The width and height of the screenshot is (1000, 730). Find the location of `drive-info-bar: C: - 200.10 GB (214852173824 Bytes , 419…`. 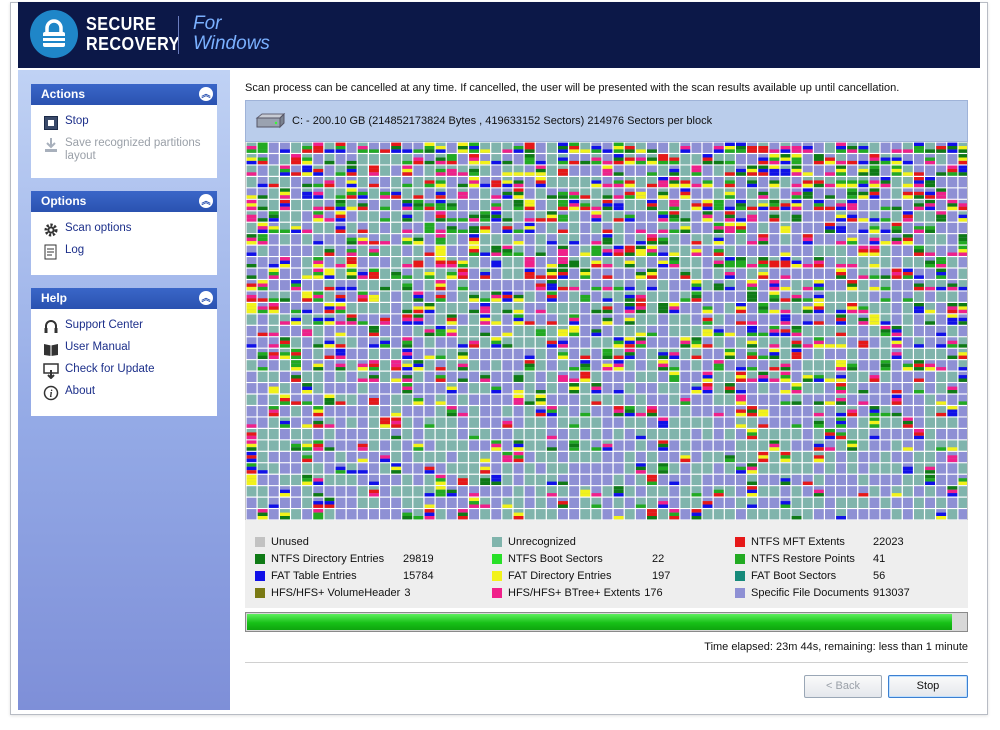

drive-info-bar: C: - 200.10 GB (214852173824 Bytes , 419… is located at coordinates (606, 121).